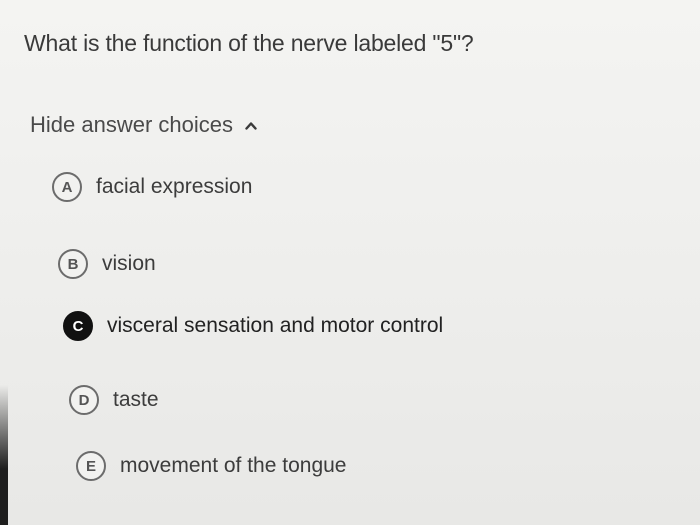 This screenshot has height=525, width=700. I want to click on choice-label: visceral sensation and motor control, so click(275, 325).